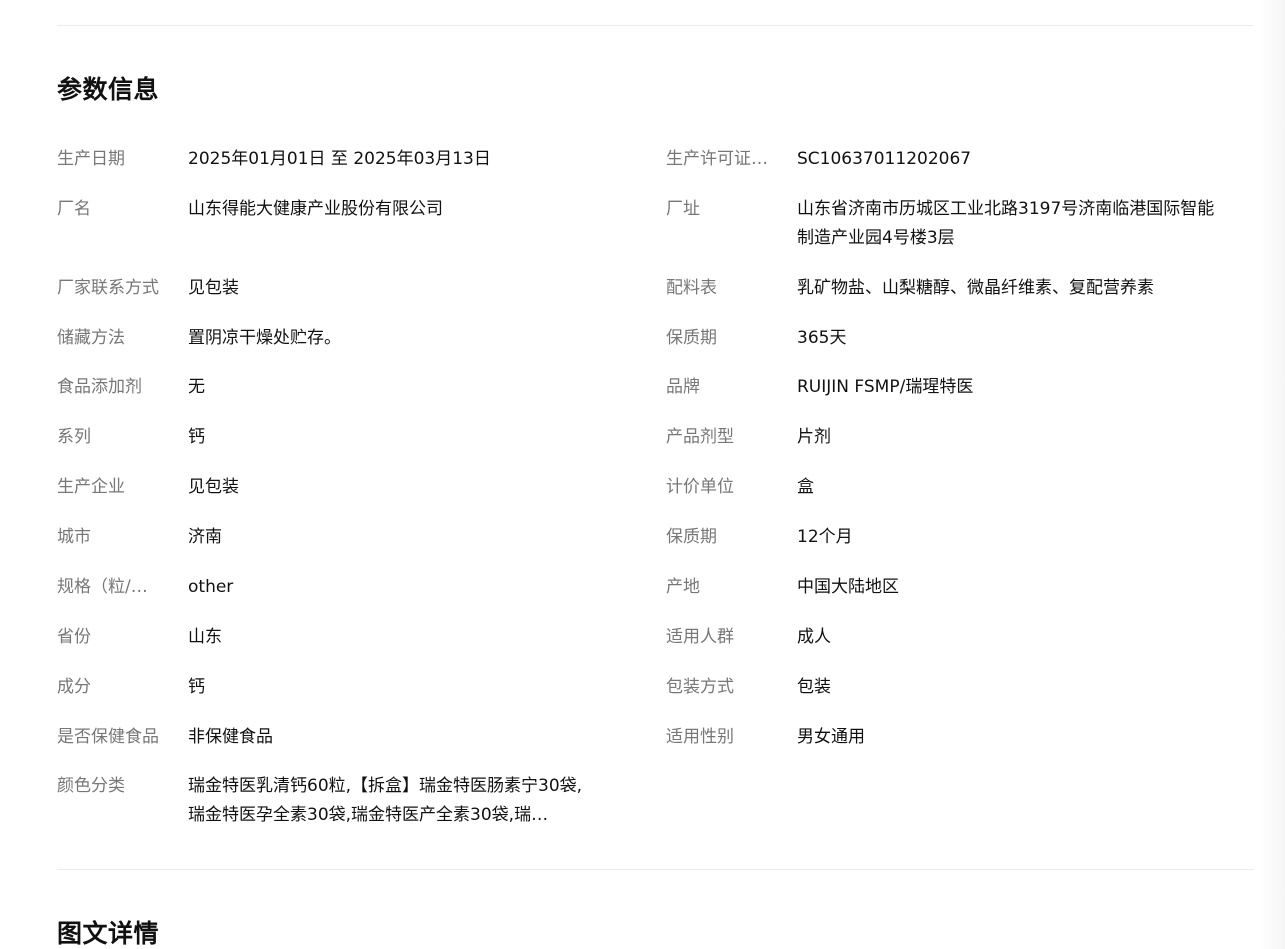 The height and width of the screenshot is (949, 1285). I want to click on param-dosage-form: 产品剂型 片剂, so click(941, 437).